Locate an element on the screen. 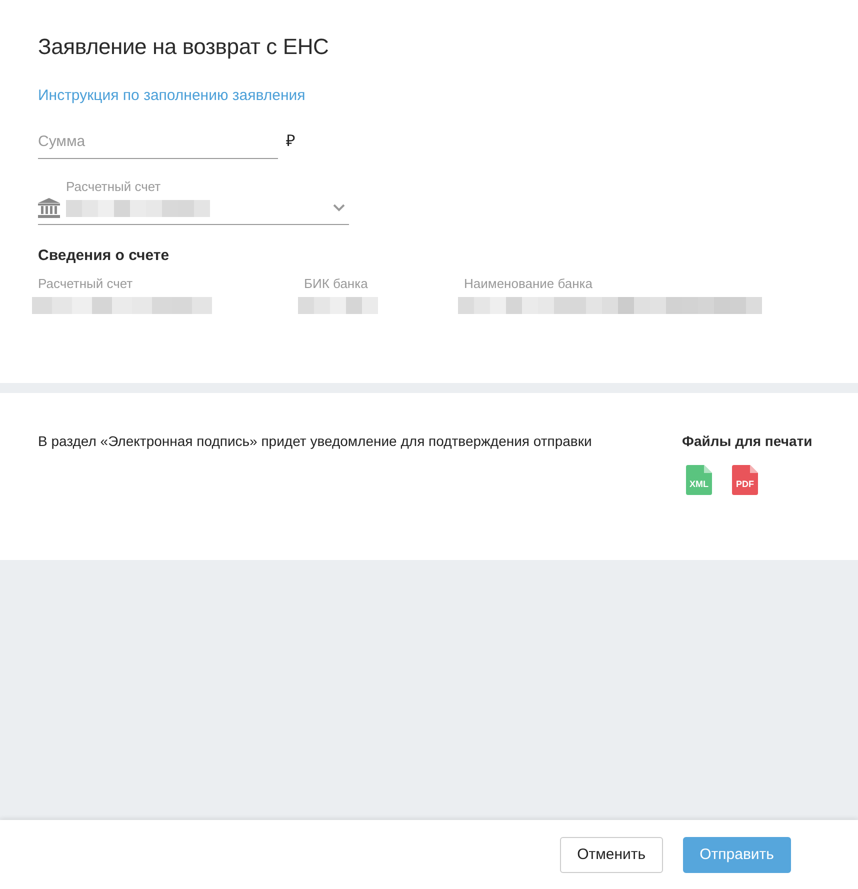  instruction-link: Инструкция по заполнению заявления is located at coordinates (172, 95).